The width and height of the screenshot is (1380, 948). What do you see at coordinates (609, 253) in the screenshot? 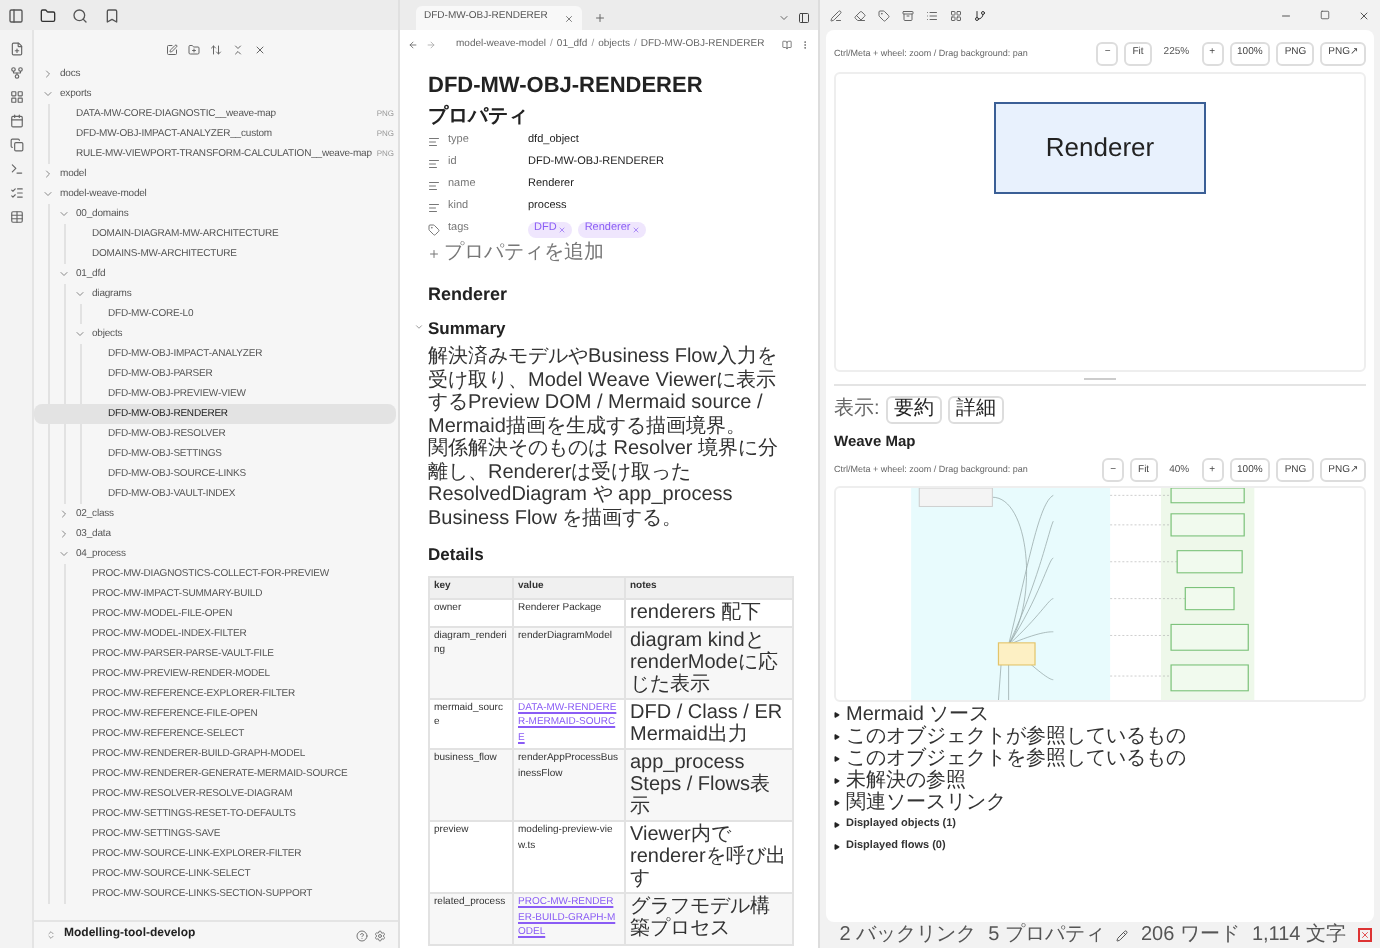
I see `add-property-button: プロパティを追加` at bounding box center [609, 253].